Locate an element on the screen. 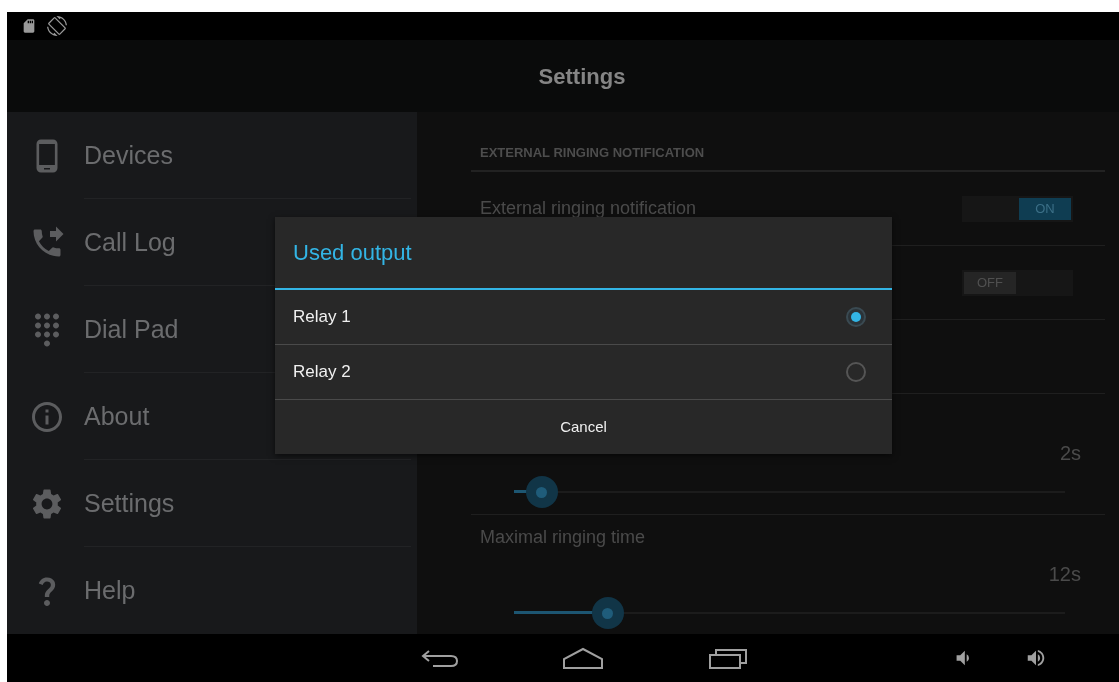  sidebar-item: Help is located at coordinates (212, 590).